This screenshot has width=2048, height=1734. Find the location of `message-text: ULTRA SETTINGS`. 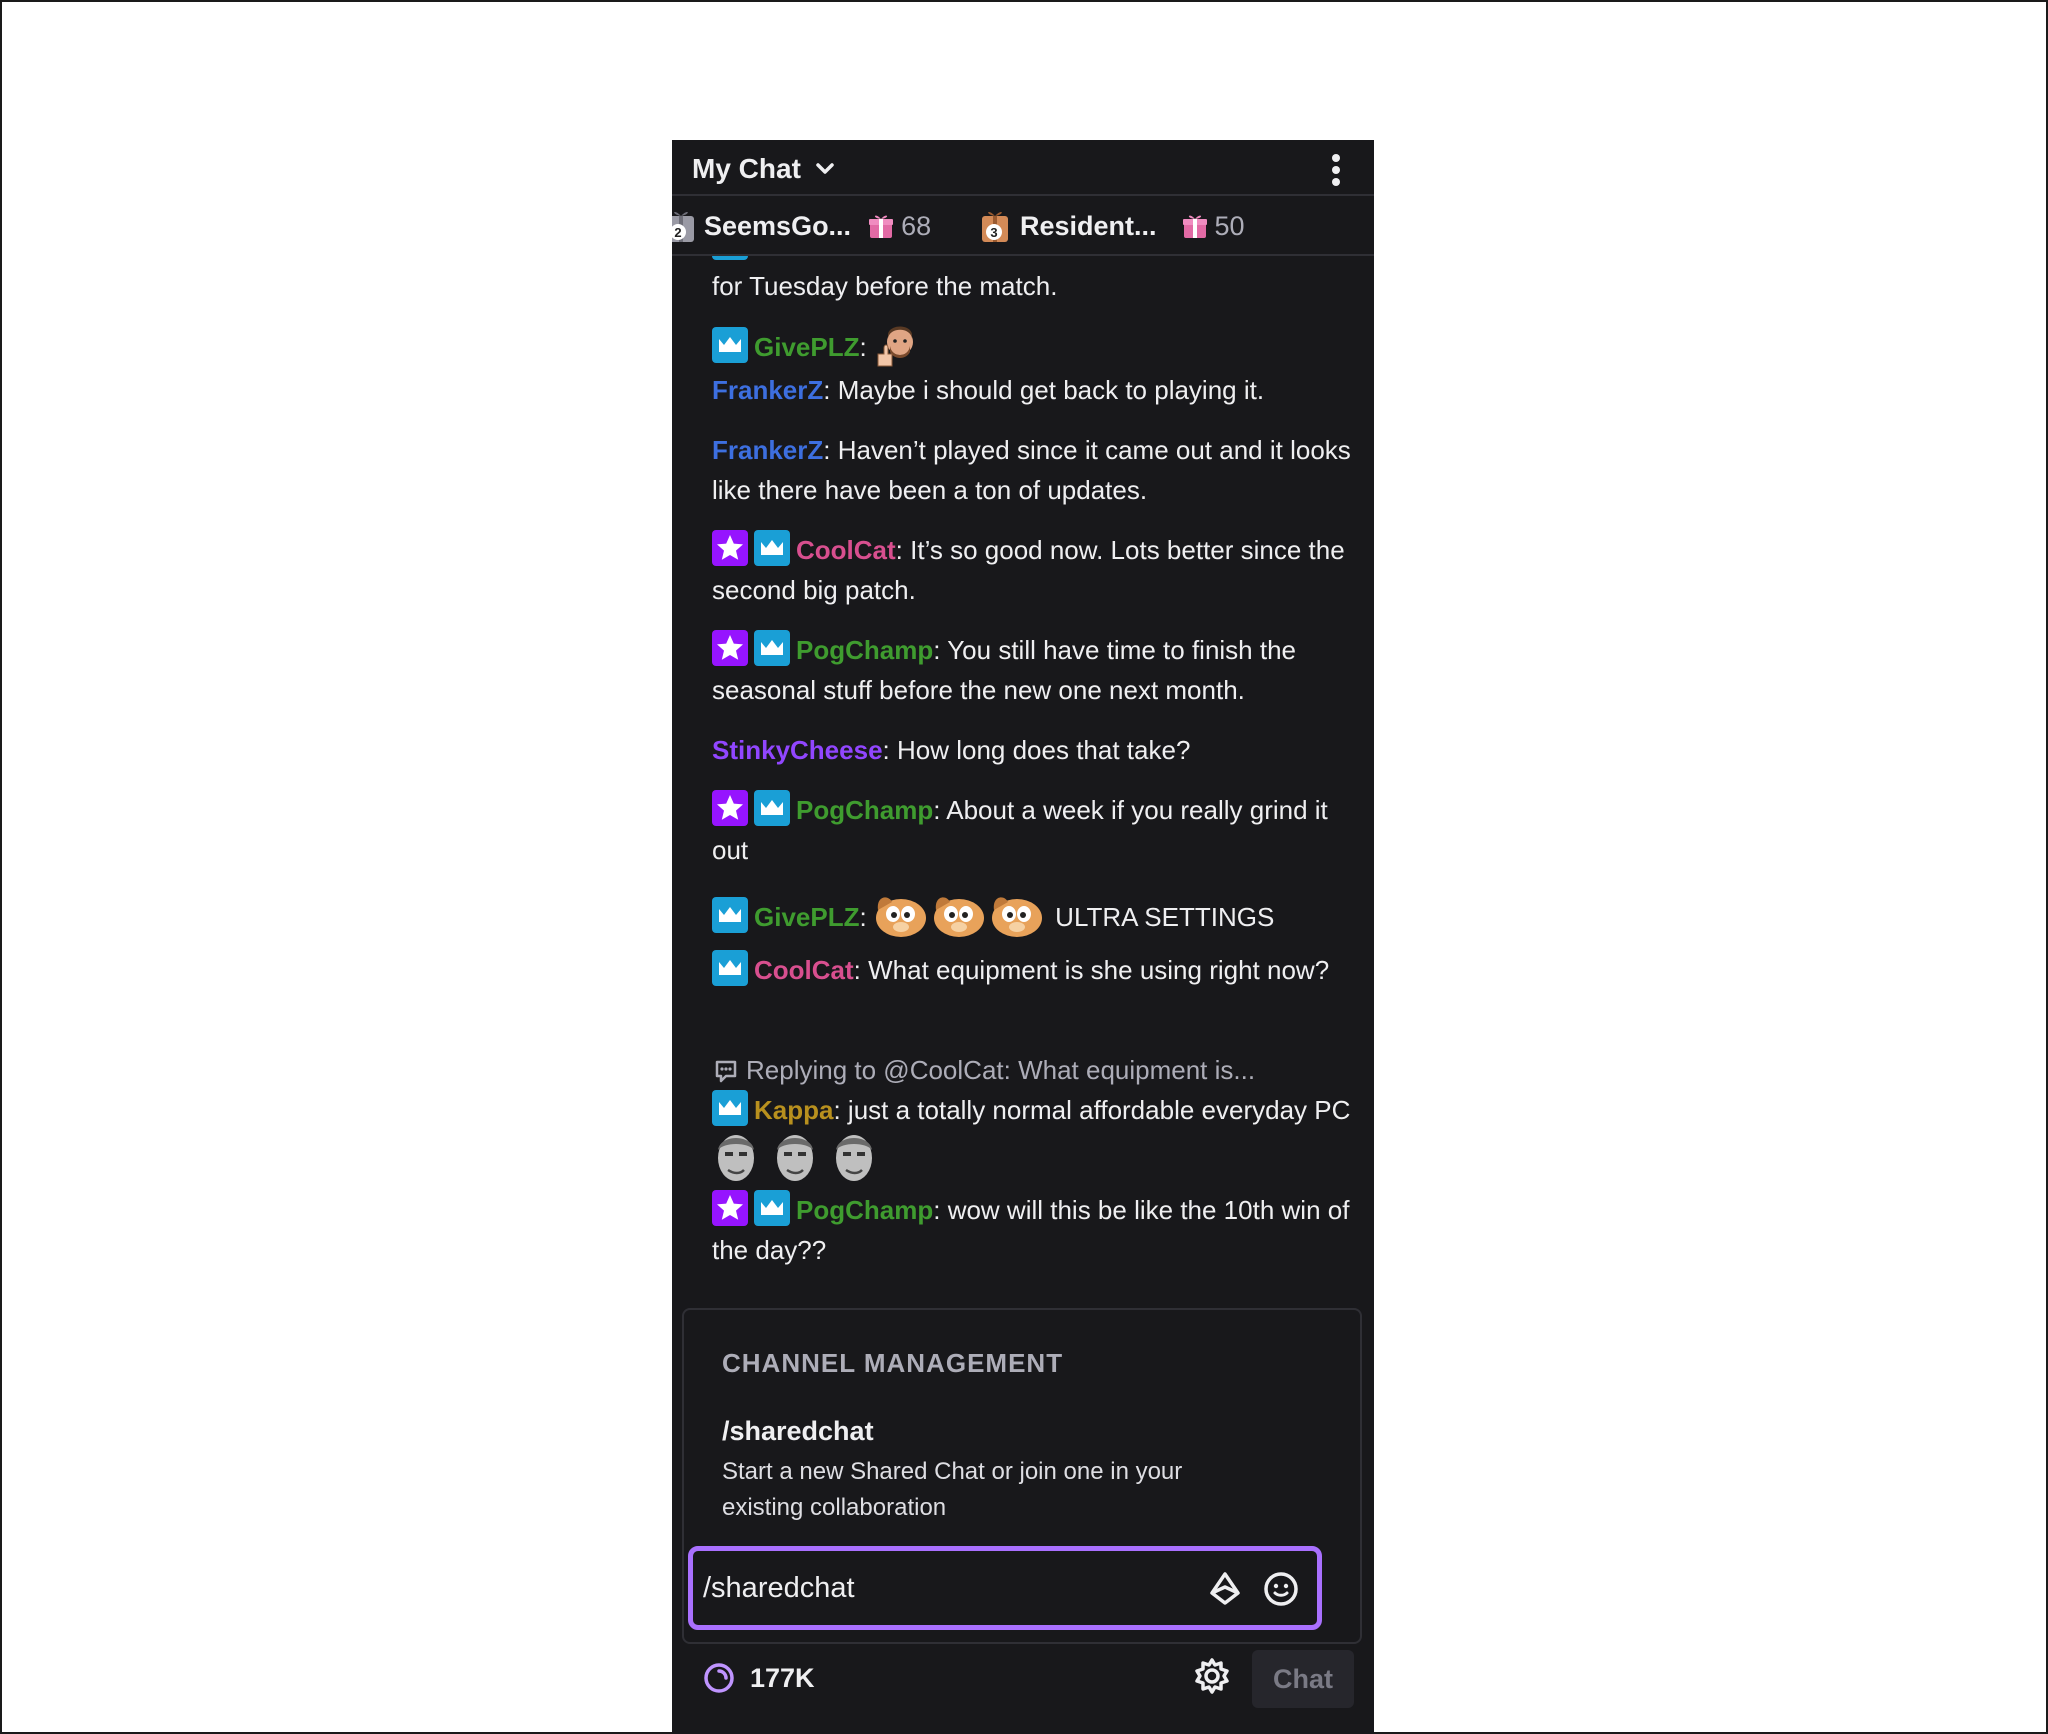

message-text: ULTRA SETTINGS is located at coordinates (1165, 917).